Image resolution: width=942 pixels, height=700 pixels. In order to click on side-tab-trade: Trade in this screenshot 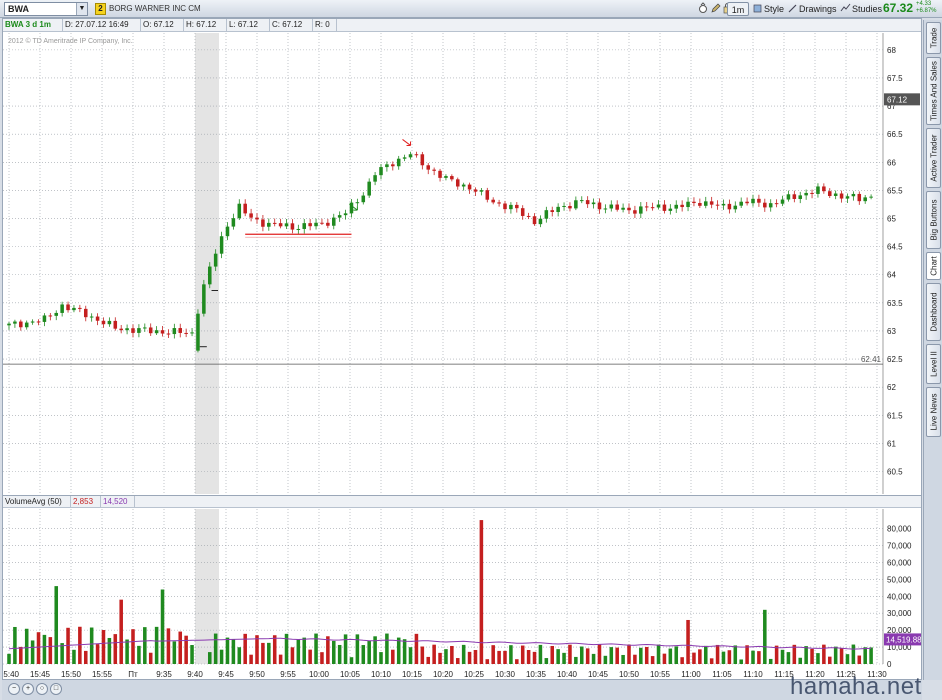, I will do `click(933, 38)`.